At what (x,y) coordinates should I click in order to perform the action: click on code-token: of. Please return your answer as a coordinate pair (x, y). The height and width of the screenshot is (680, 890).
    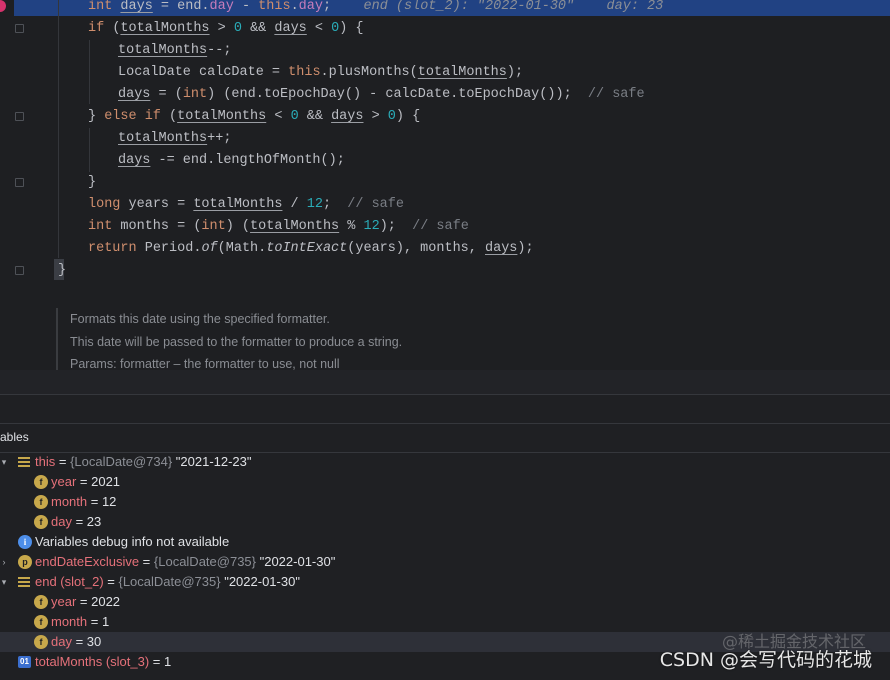
    Looking at the image, I should click on (209, 248).